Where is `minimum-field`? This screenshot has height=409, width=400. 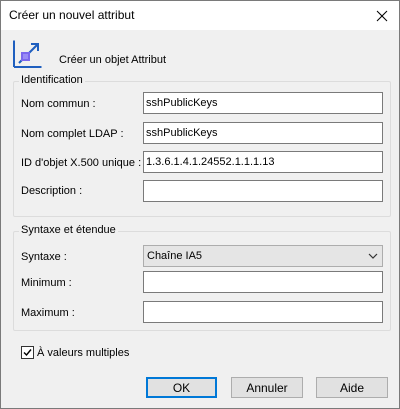
minimum-field is located at coordinates (263, 282).